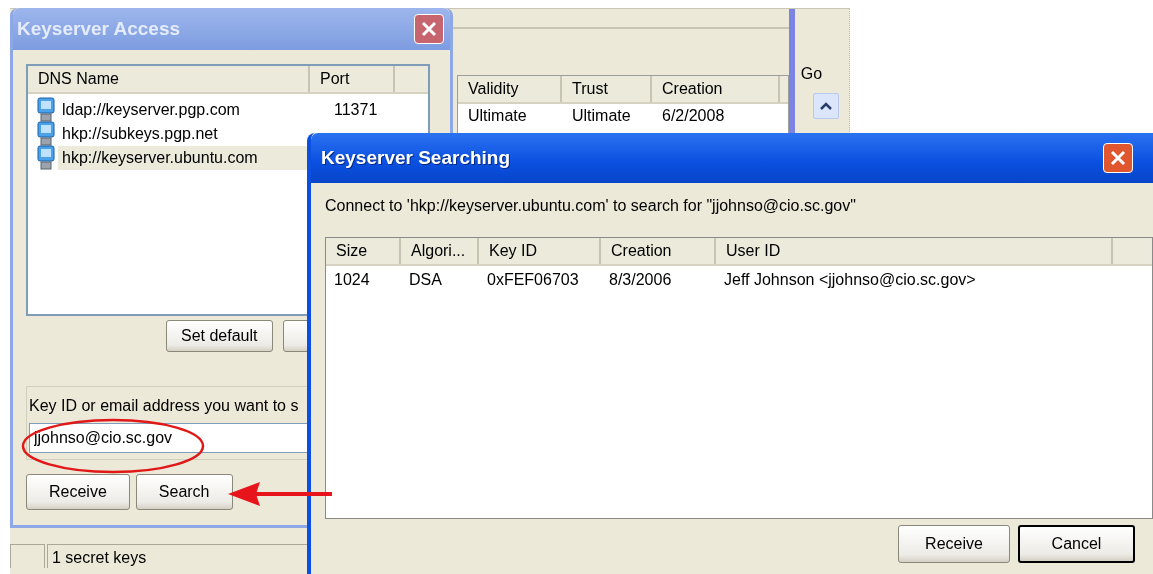 Image resolution: width=1153 pixels, height=574 pixels. Describe the element at coordinates (510, 89) in the screenshot. I see `column-header: Validity` at that location.